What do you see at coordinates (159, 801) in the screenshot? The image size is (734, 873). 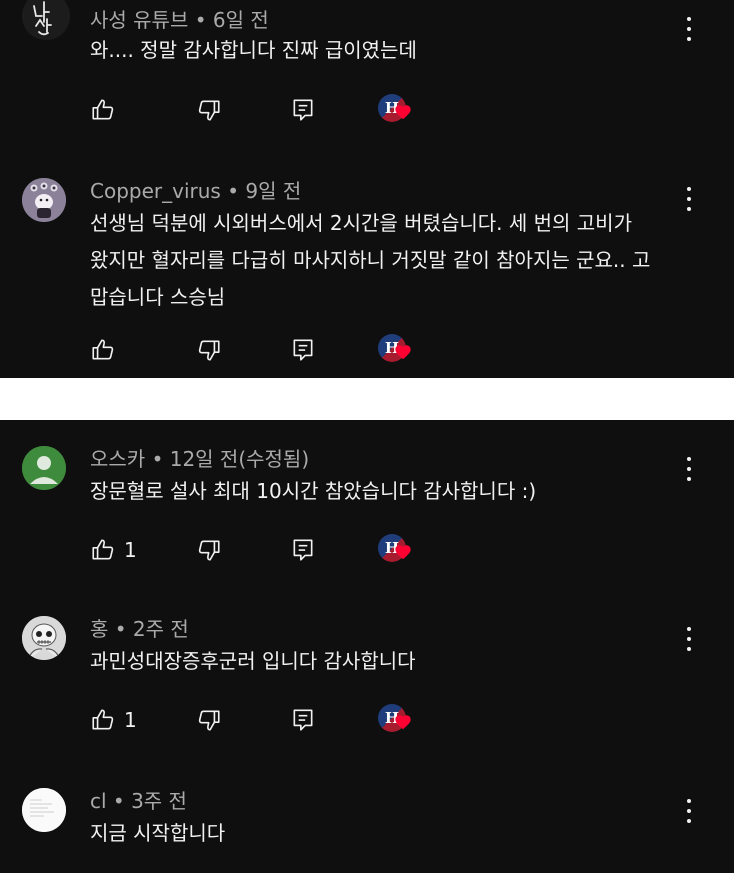 I see `comment-time: 3주 전` at bounding box center [159, 801].